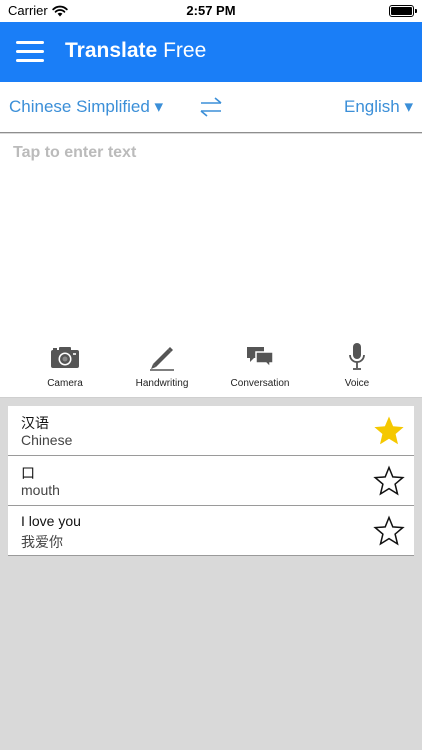 This screenshot has width=422, height=750. Describe the element at coordinates (260, 383) in the screenshot. I see `conversation-label: Conversation` at that location.